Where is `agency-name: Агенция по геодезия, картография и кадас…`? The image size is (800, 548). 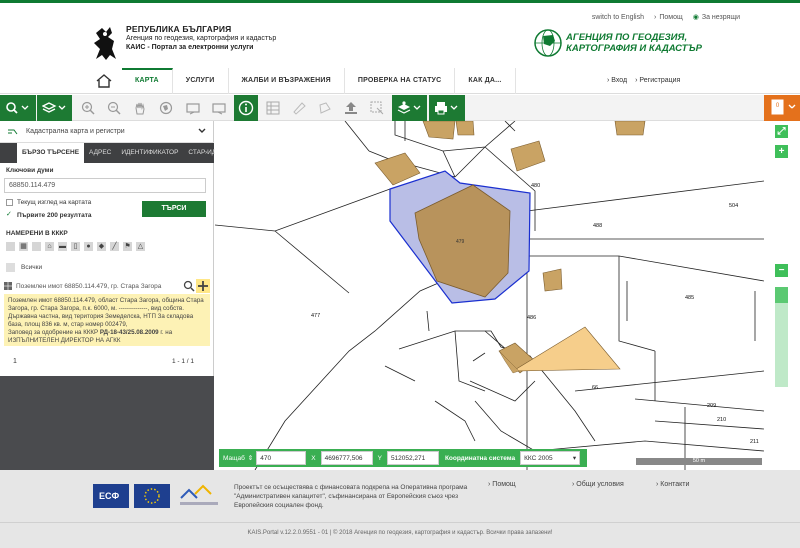 agency-name: Агенция по геодезия, картография и кадас… is located at coordinates (201, 38).